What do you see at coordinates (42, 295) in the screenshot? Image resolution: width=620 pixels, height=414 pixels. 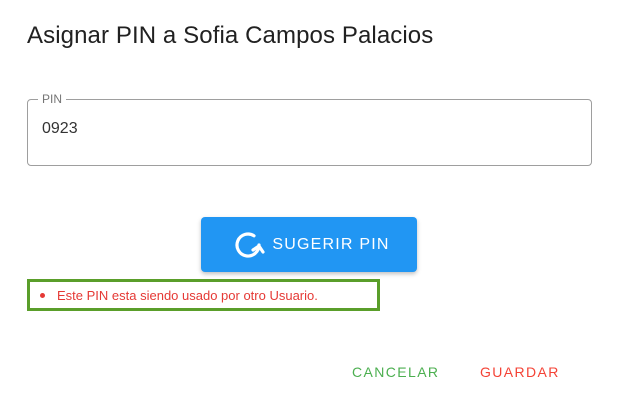 I see `bullet-icon` at bounding box center [42, 295].